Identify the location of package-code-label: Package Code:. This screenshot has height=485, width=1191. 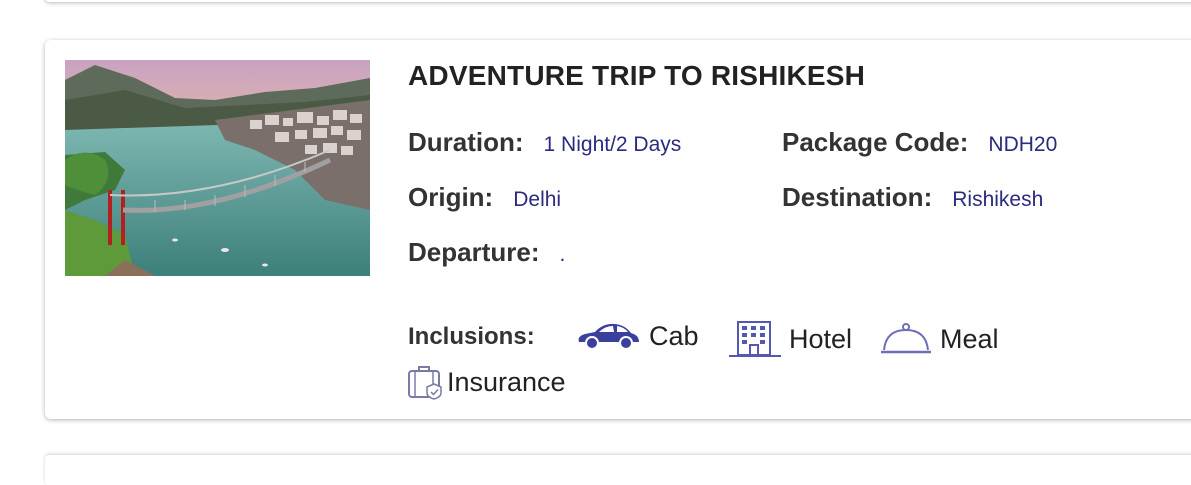
(875, 142).